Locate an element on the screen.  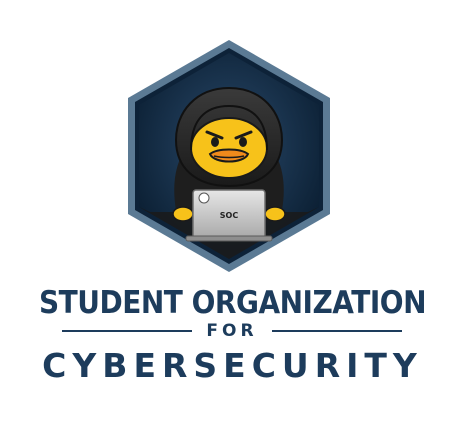
duck-left-hand is located at coordinates (183, 214).